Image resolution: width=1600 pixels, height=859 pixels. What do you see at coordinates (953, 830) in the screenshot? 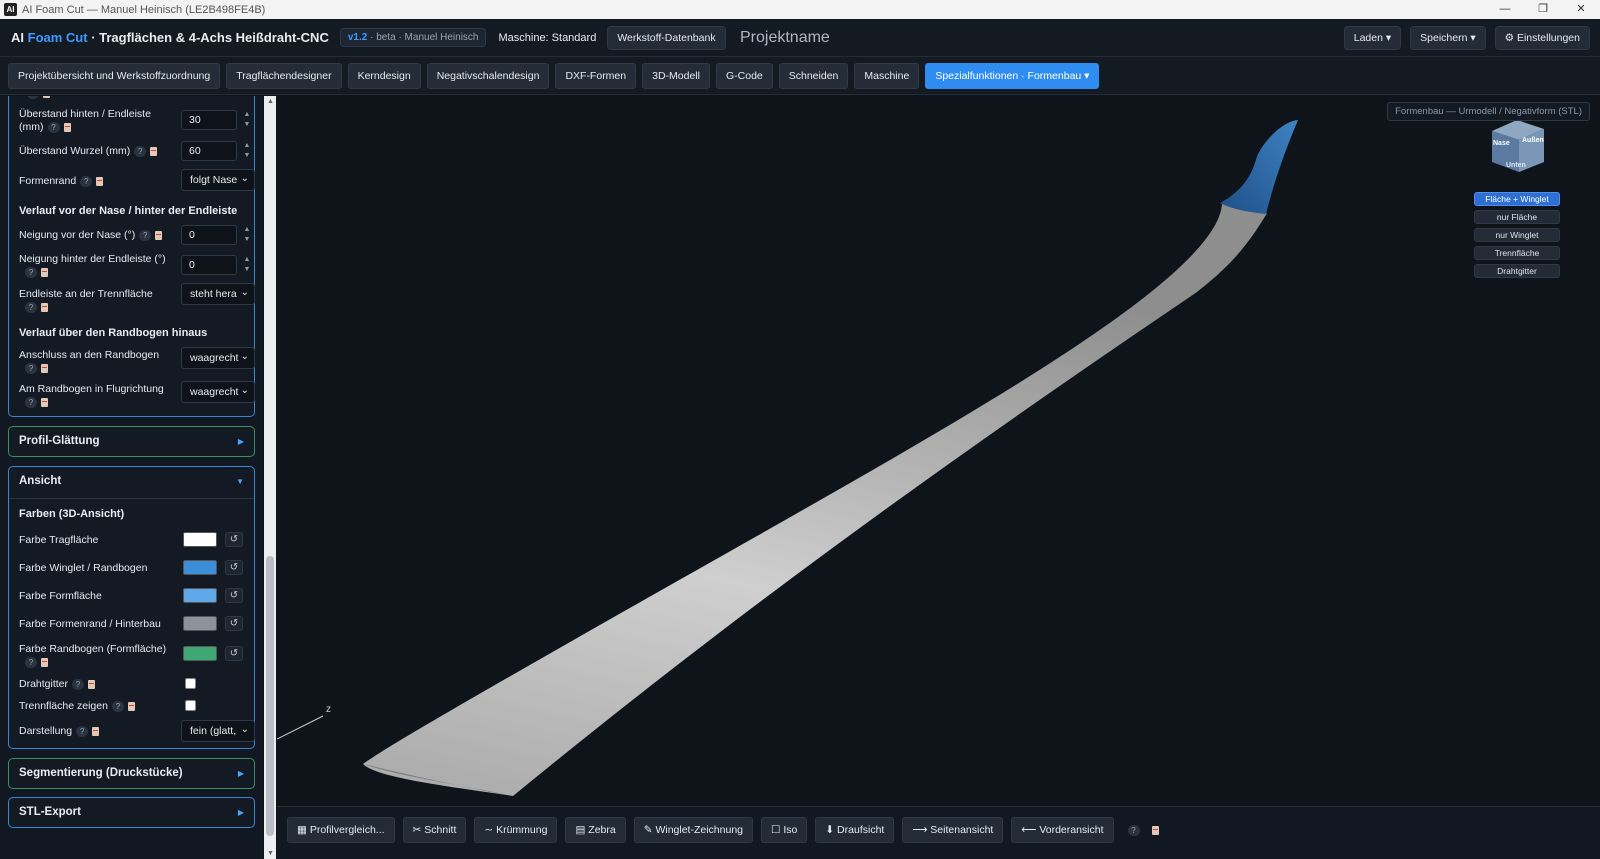
I see `side-view-button: ⟶ Seitenansicht` at bounding box center [953, 830].